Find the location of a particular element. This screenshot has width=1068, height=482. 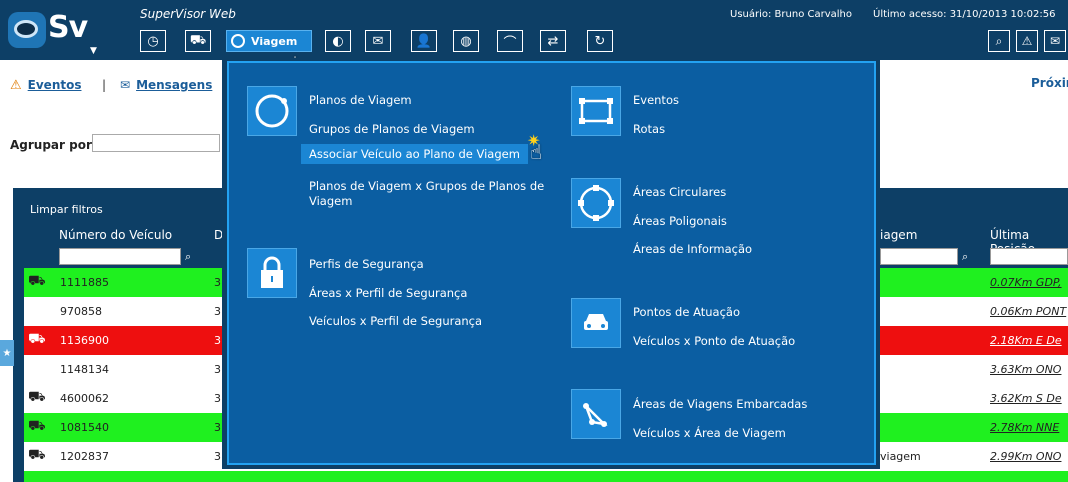

last-position-link: 0.07Km GDP, is located at coordinates (1026, 282).